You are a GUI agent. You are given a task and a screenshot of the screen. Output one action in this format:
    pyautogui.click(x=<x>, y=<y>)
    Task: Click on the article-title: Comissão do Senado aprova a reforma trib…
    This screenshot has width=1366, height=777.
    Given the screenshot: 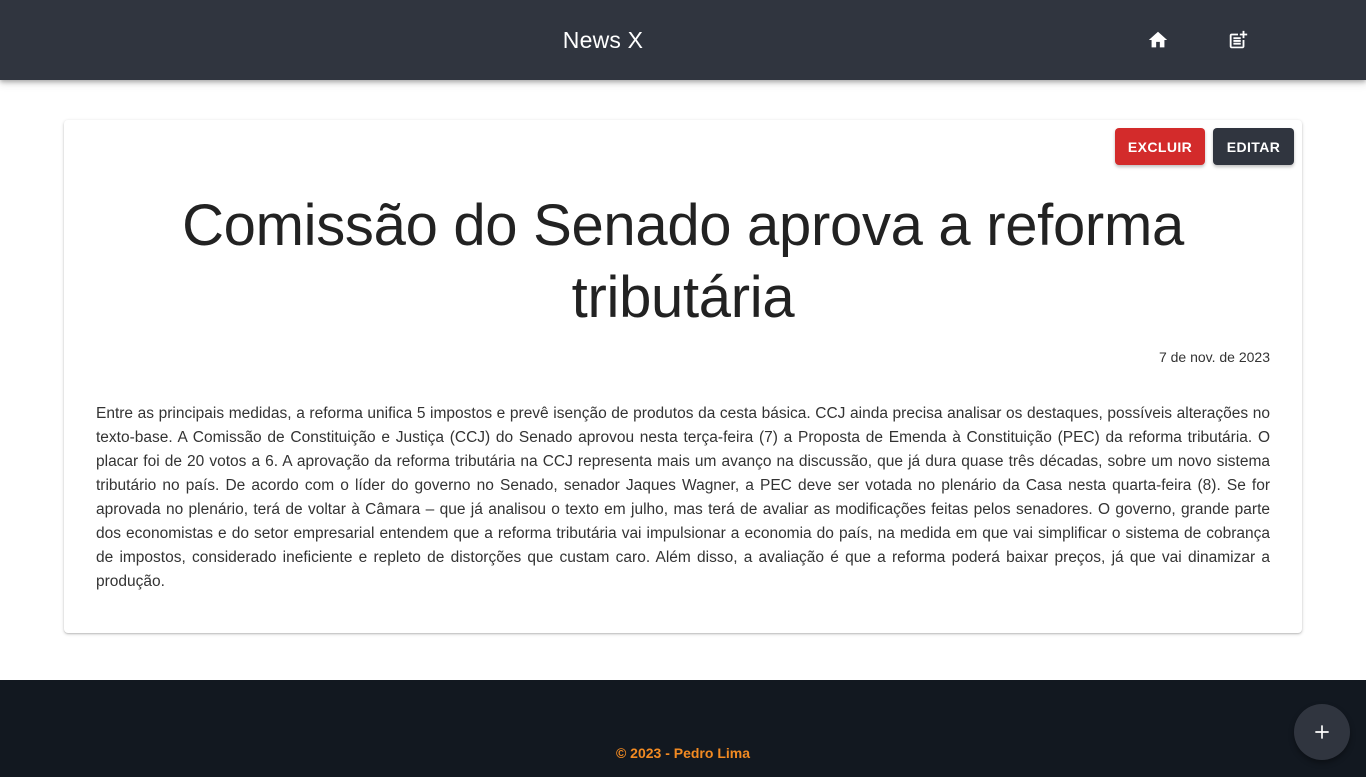 What is the action you would take?
    pyautogui.click(x=683, y=261)
    